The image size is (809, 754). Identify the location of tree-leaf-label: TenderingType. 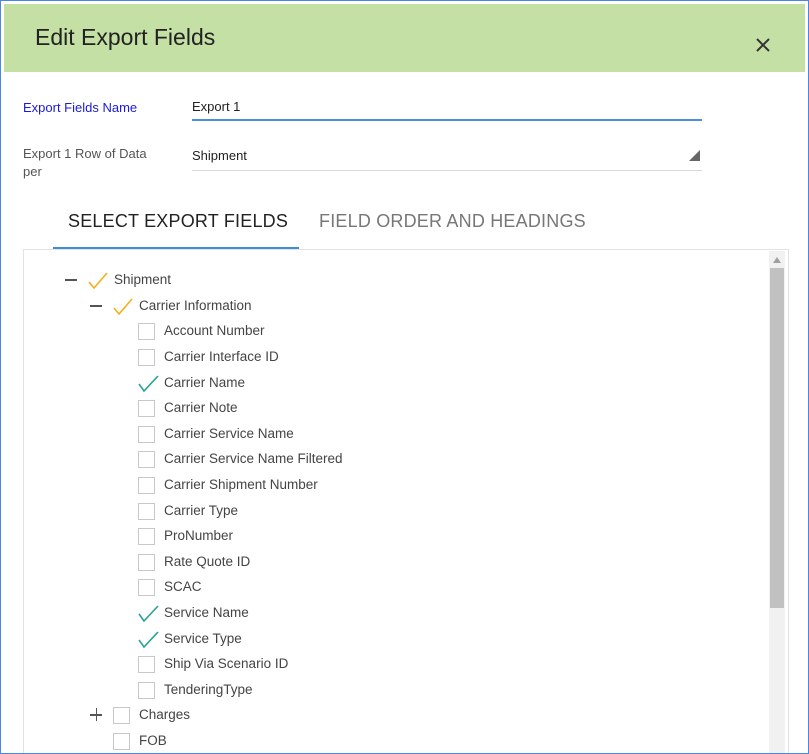
(208, 689).